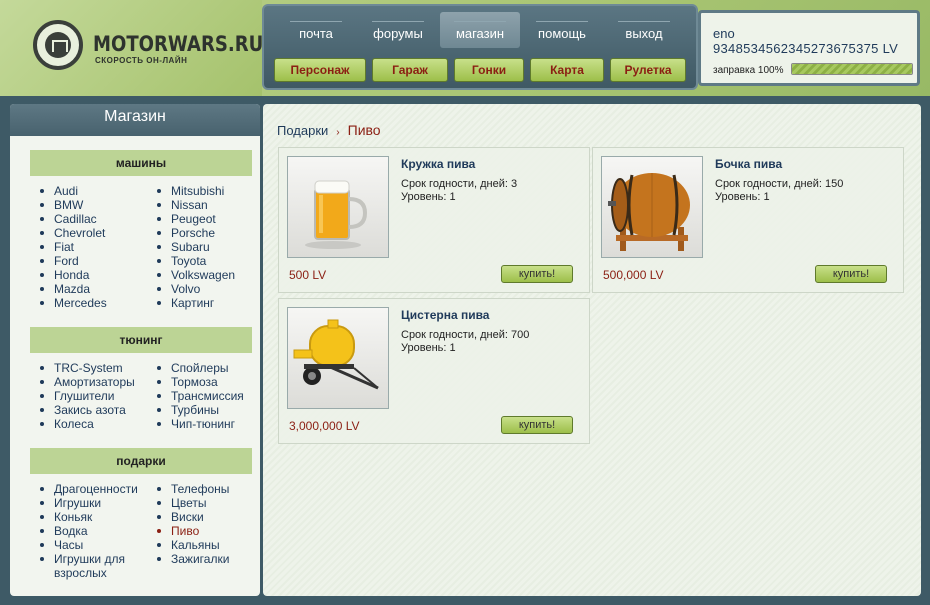 This screenshot has height=605, width=930. I want to click on sidebar-item-phones: Телефоны, so click(193, 489).